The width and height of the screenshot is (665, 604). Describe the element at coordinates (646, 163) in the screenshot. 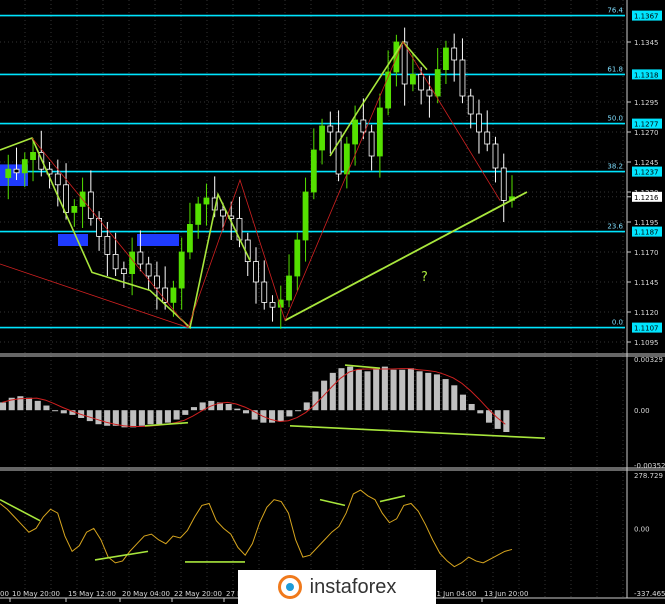

I see `price-tick-label: 1.1245` at that location.